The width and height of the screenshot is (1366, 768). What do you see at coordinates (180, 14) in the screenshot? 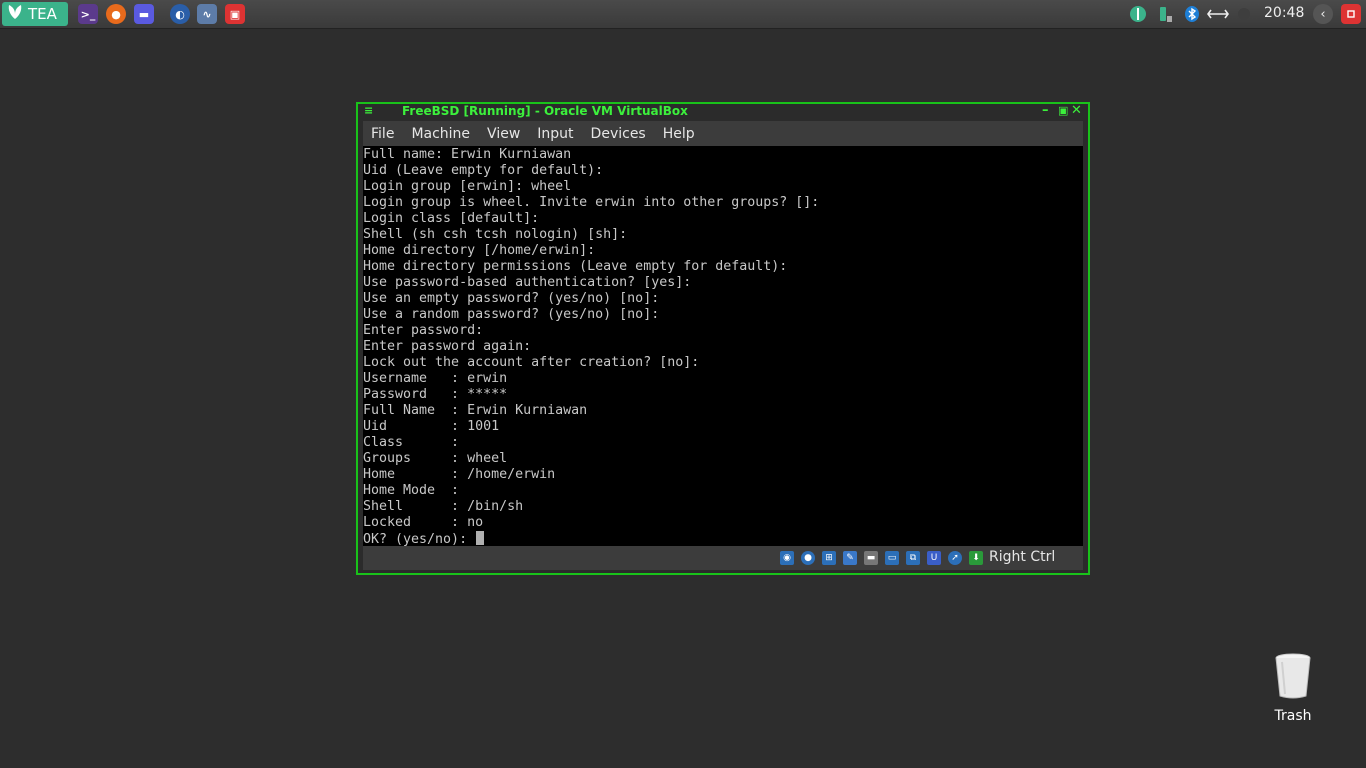
I see `browser-icon: ◐` at bounding box center [180, 14].